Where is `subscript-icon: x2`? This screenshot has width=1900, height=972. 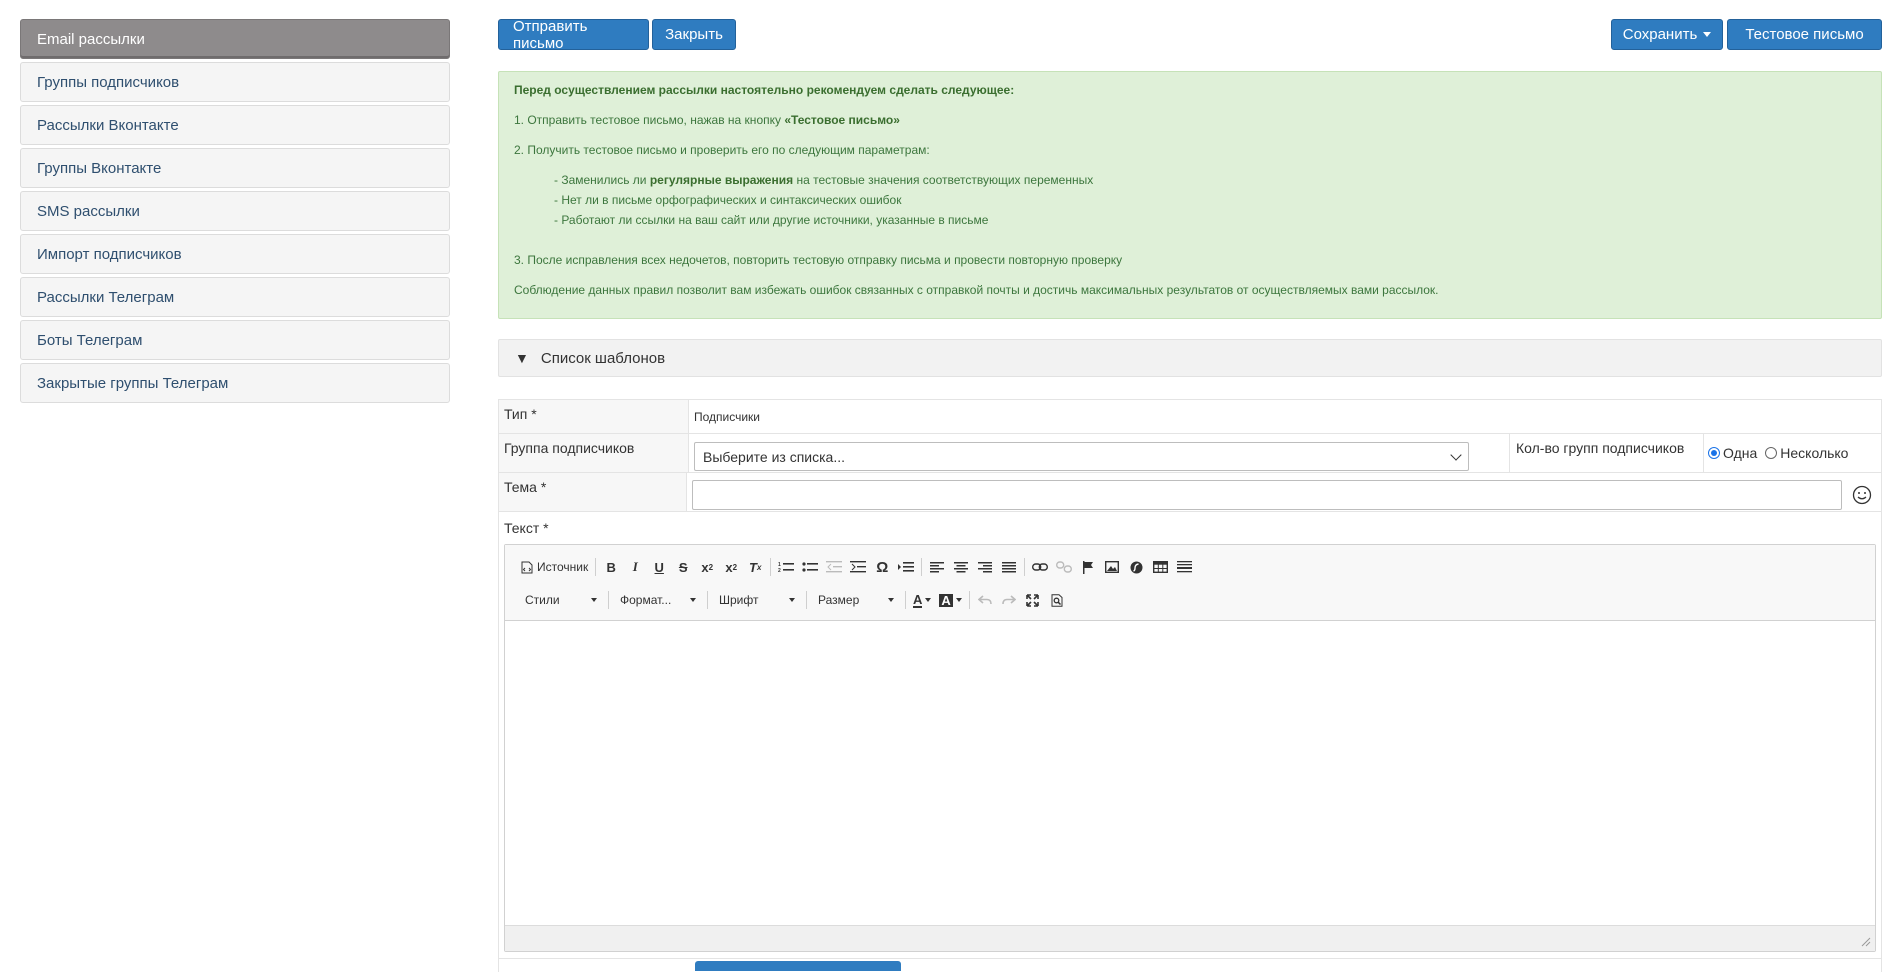
subscript-icon: x2 is located at coordinates (707, 567).